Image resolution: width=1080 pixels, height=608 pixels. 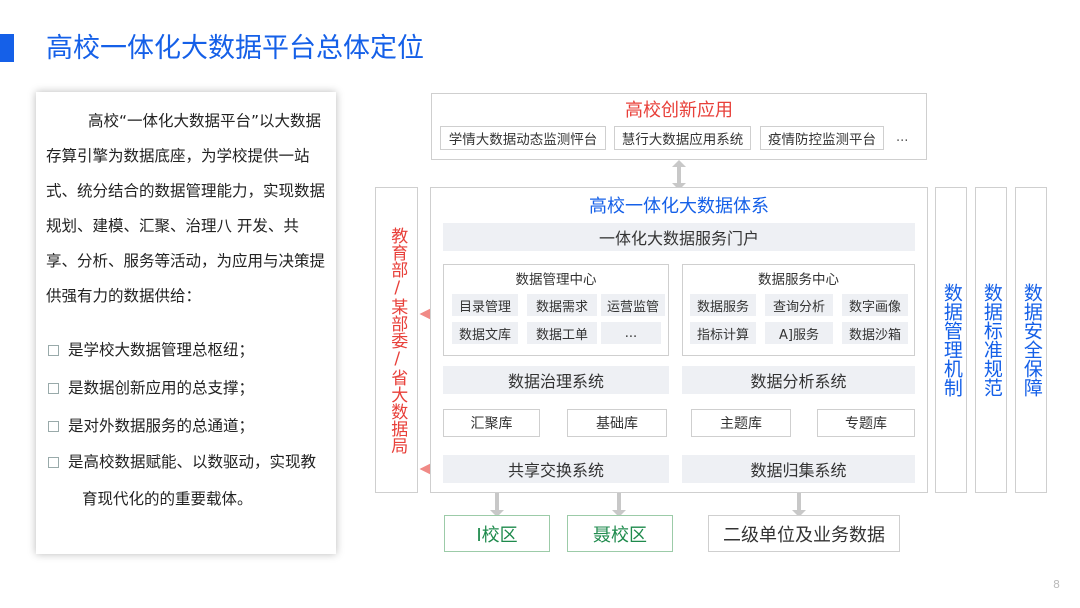 I want to click on authority-column: 教育部/某部委/省大数据局, so click(x=396, y=340).